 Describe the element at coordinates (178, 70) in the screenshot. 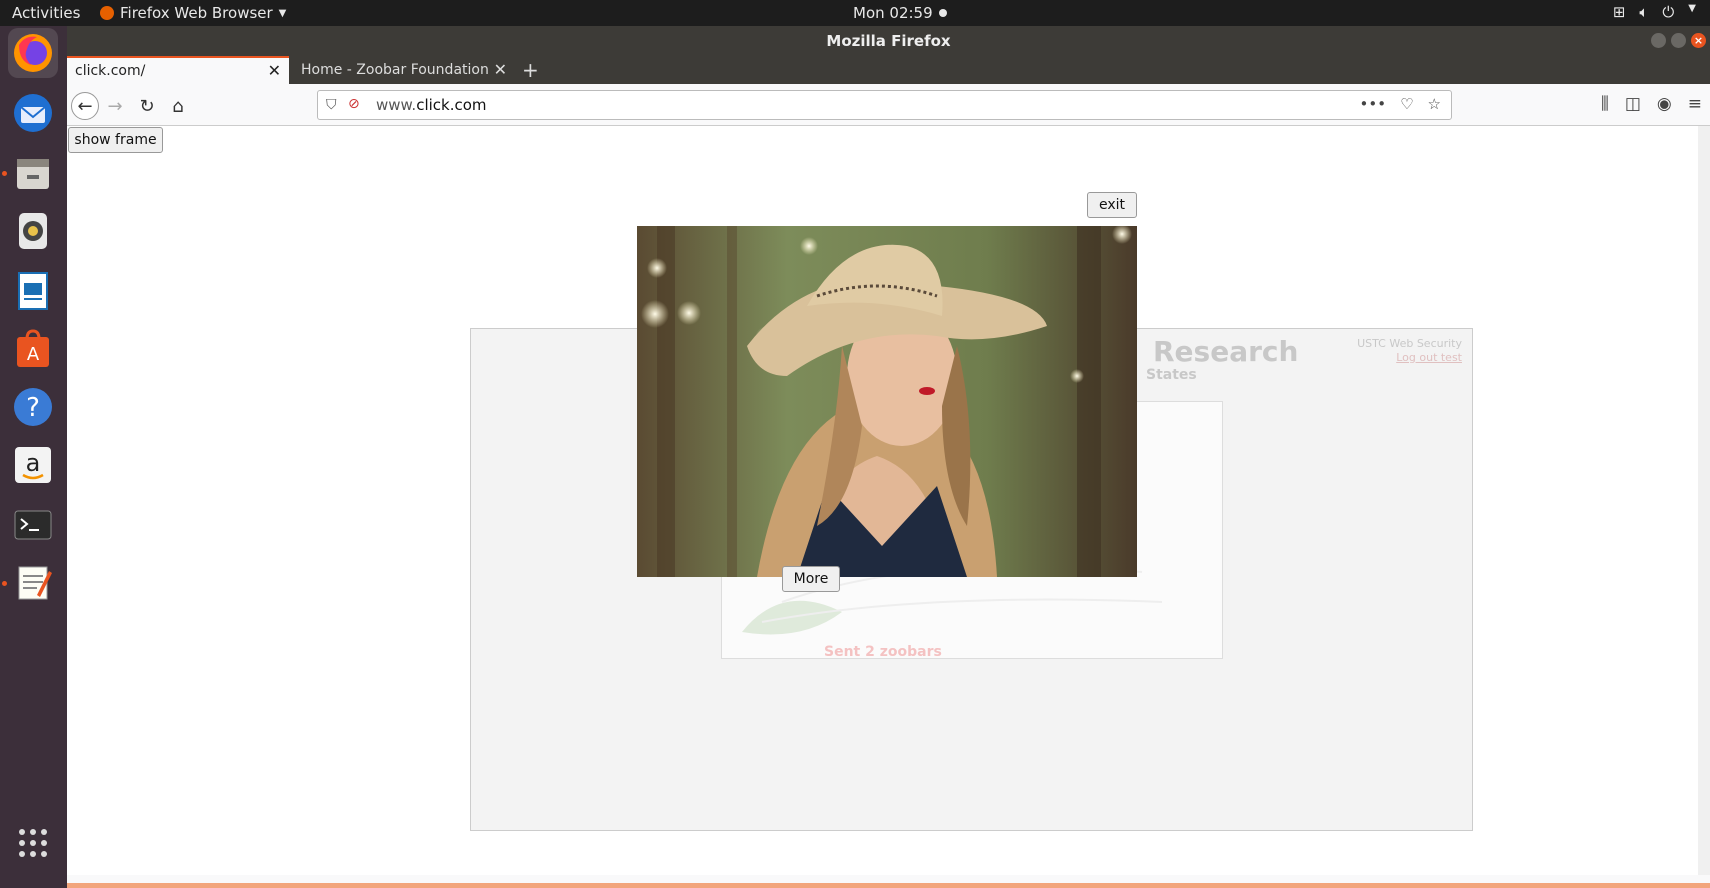

I see `tab-click-com: click.com/ ✕` at that location.